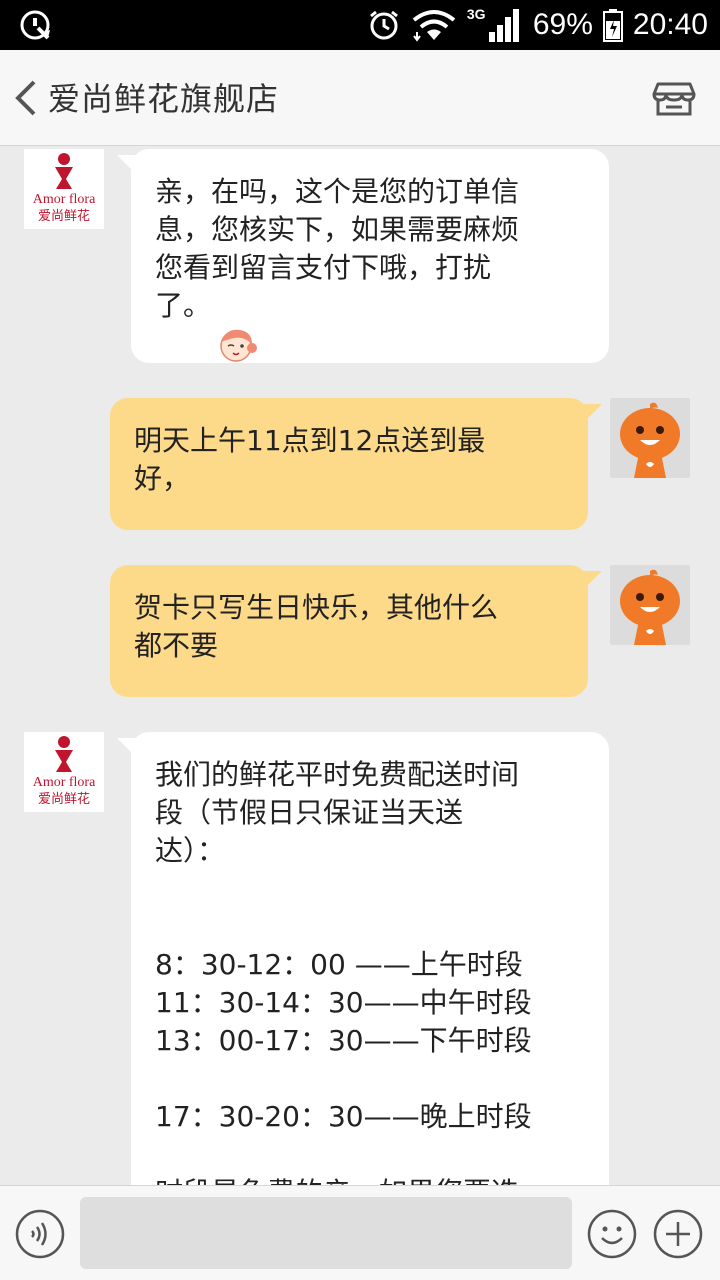 The image size is (720, 1280). Describe the element at coordinates (309, 812) in the screenshot. I see `message-text: 段（节假日只保证当天送` at that location.